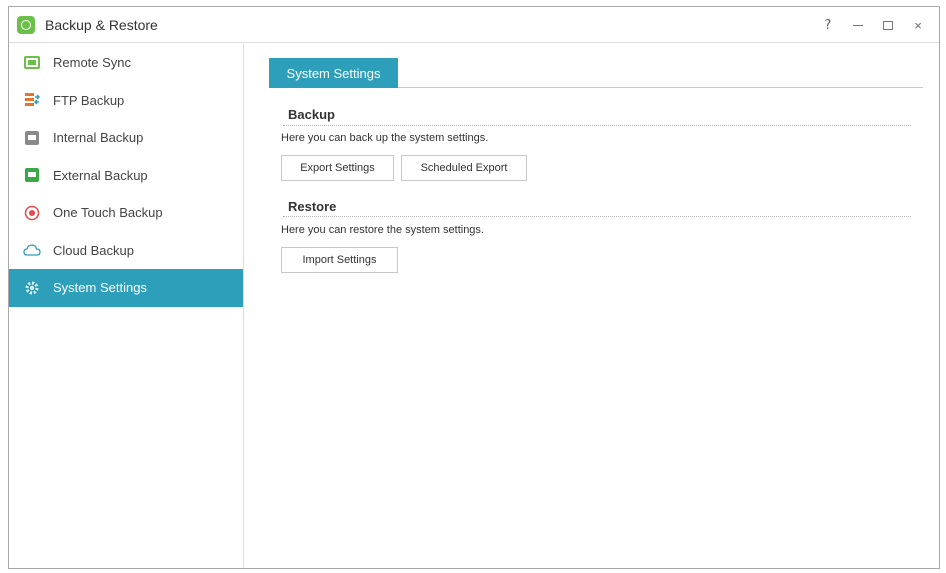 The image size is (946, 573). I want to click on title-bar: Backup & Restore ? ×, so click(474, 25).